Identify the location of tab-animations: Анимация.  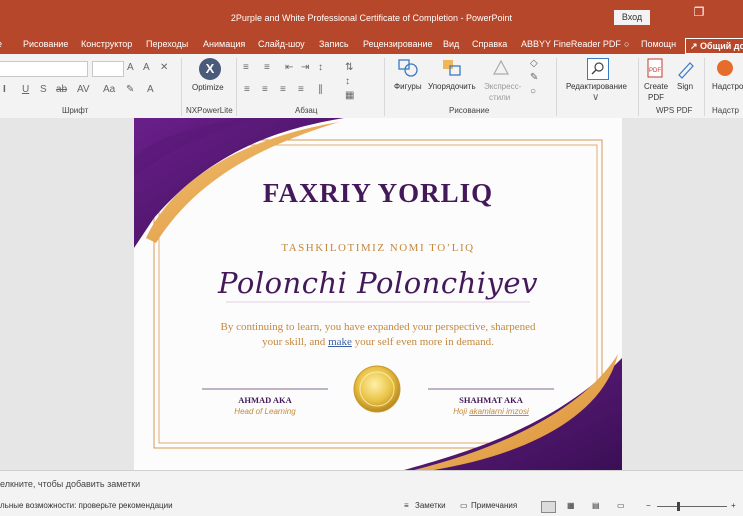
(224, 44).